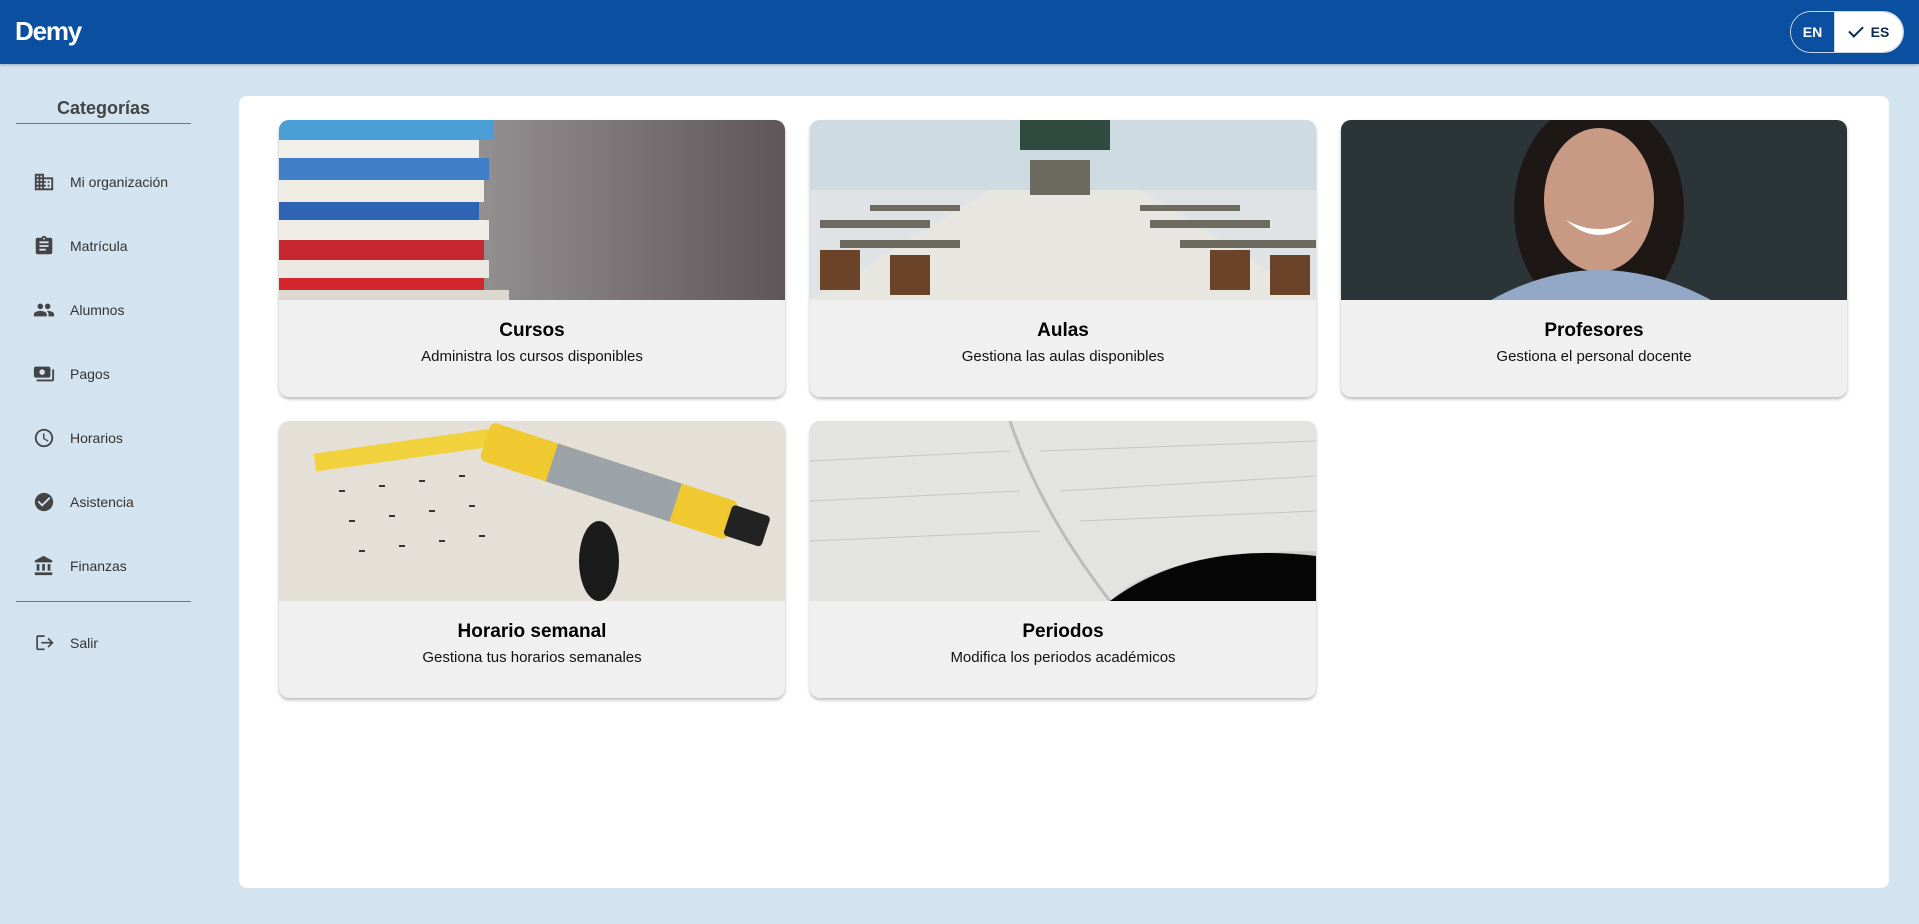 Image resolution: width=1919 pixels, height=924 pixels. What do you see at coordinates (1594, 356) in the screenshot?
I see `card-description: Gestiona el personal docente` at bounding box center [1594, 356].